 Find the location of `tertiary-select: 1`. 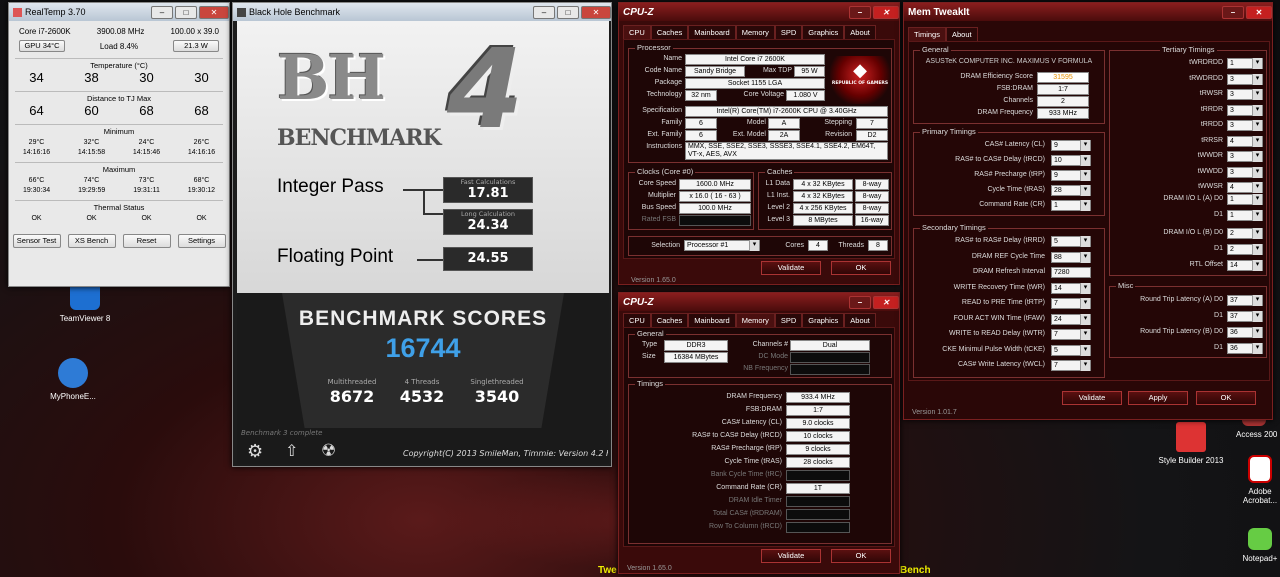

tertiary-select: 1 is located at coordinates (1245, 63).